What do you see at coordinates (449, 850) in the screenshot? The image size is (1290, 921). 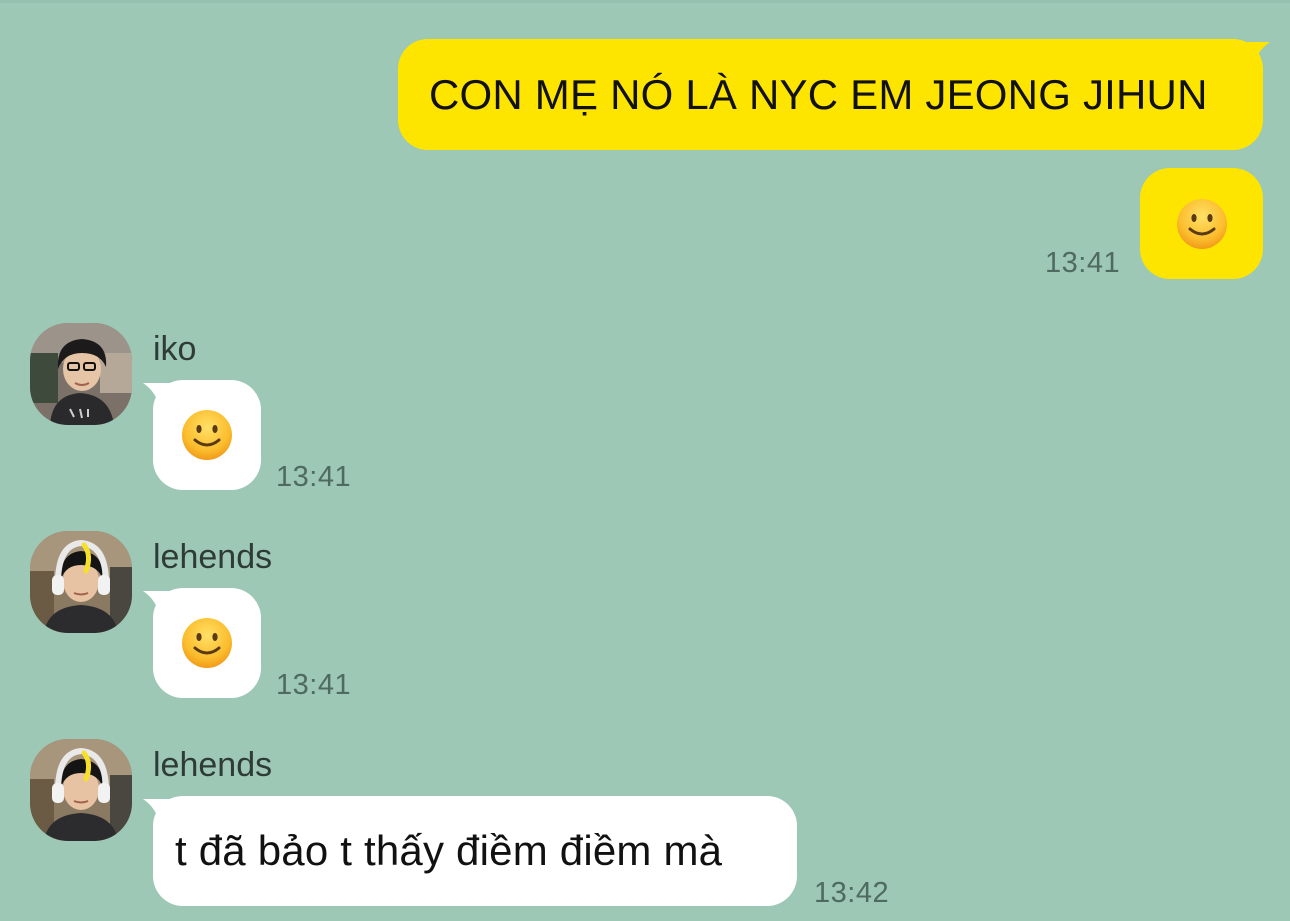 I see `message-text: t đã bảo t thấy điềm điềm mà` at bounding box center [449, 850].